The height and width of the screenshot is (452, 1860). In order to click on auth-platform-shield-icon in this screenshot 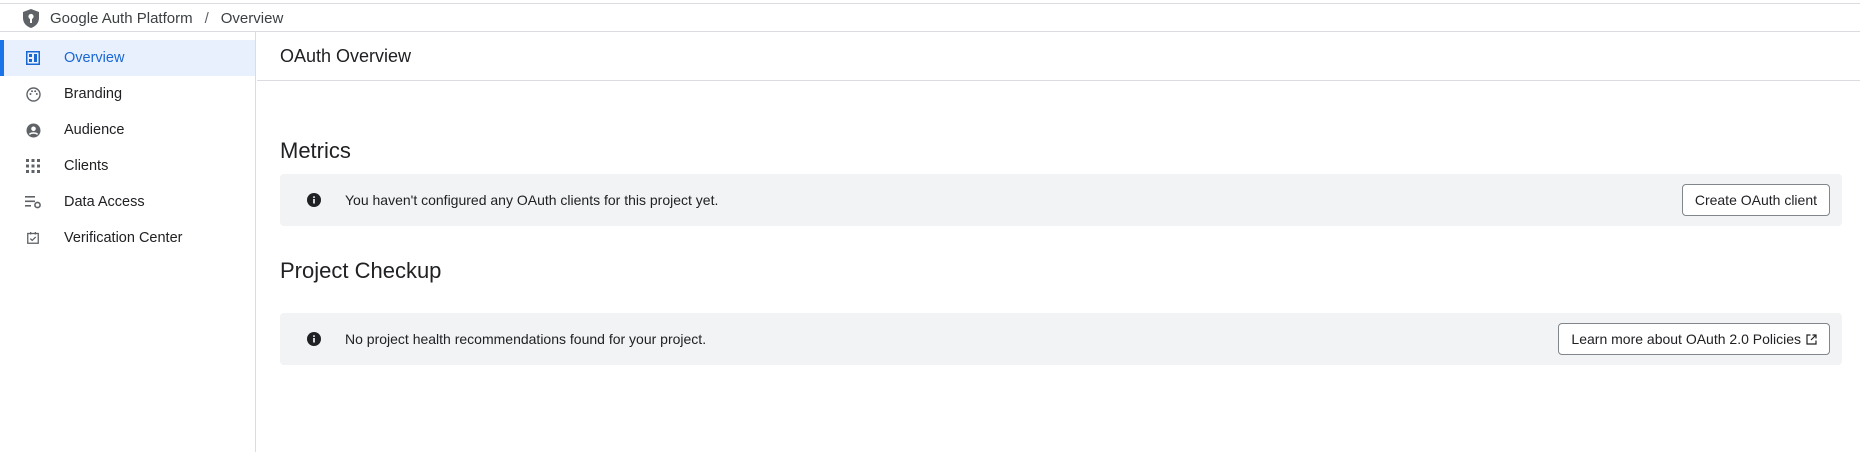, I will do `click(31, 18)`.